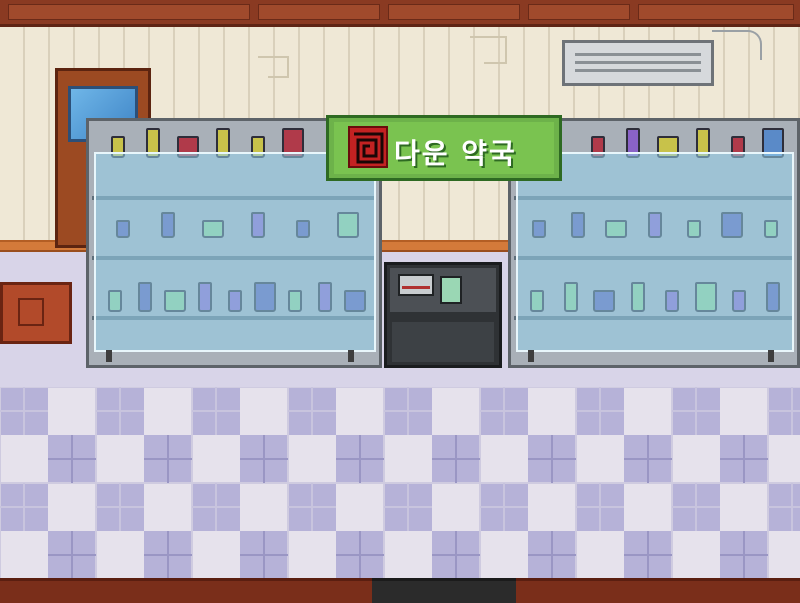  Describe the element at coordinates (443, 342) in the screenshot. I see `register-counter` at that location.